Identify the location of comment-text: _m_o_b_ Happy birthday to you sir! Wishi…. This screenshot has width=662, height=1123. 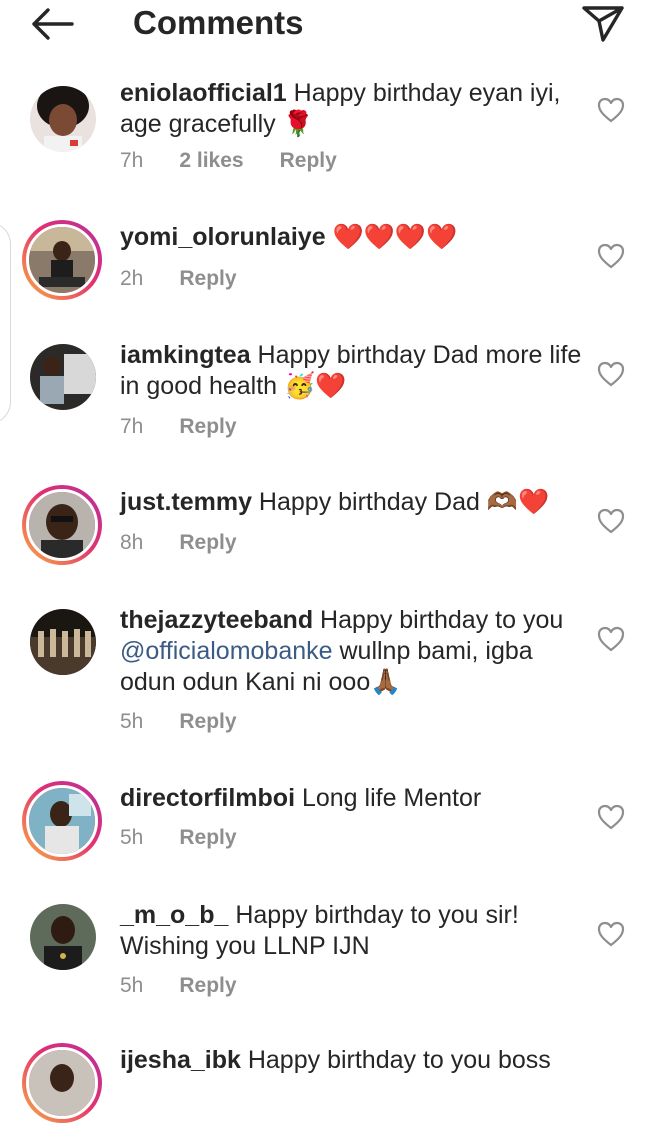
(351, 931).